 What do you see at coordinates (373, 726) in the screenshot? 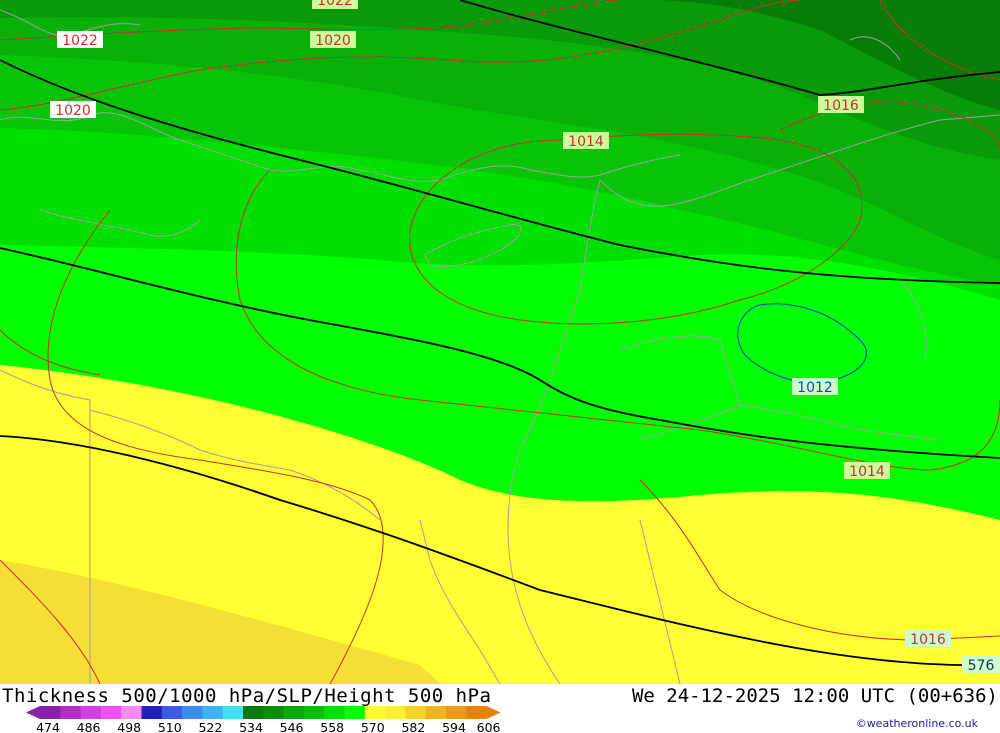
I see `legend-tick-label: 570` at bounding box center [373, 726].